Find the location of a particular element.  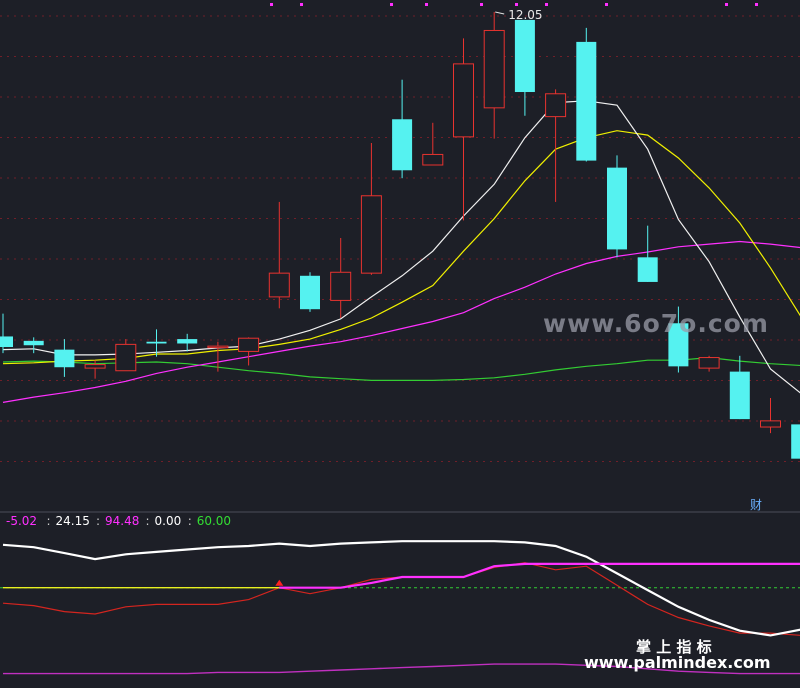

indicator-red-line is located at coordinates (401, 599).